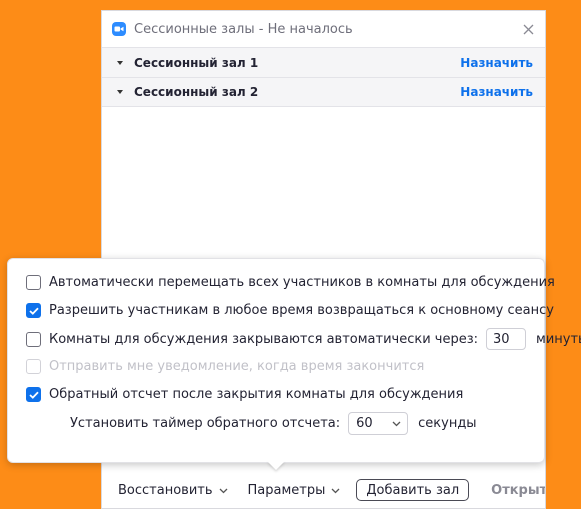 The height and width of the screenshot is (509, 581). I want to click on auto-close-checkbox, so click(33, 339).